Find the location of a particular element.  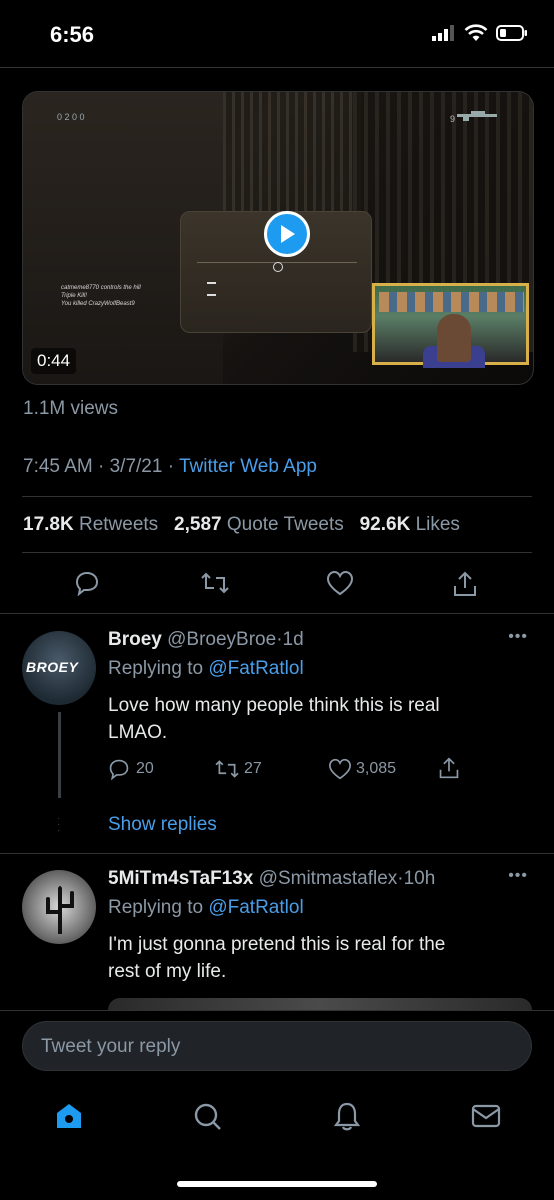

crosshair-icon is located at coordinates (278, 267).